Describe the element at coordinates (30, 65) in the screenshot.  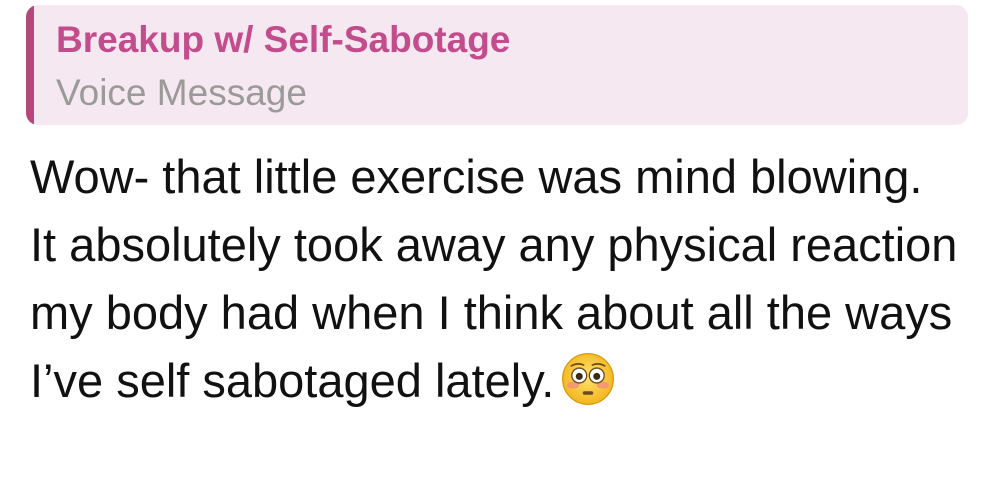
I see `reply-accent-bar` at that location.